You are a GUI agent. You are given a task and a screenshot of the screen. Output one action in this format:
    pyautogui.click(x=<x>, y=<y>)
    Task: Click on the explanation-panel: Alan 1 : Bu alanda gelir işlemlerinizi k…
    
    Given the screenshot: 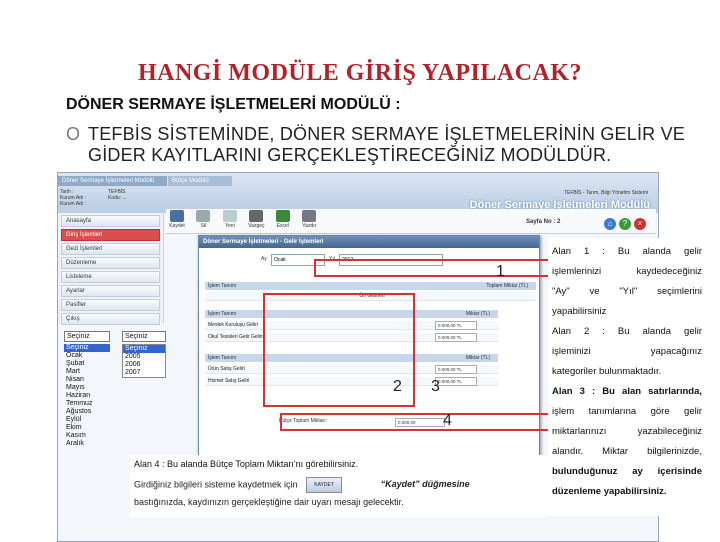 What is the action you would take?
    pyautogui.click(x=629, y=377)
    